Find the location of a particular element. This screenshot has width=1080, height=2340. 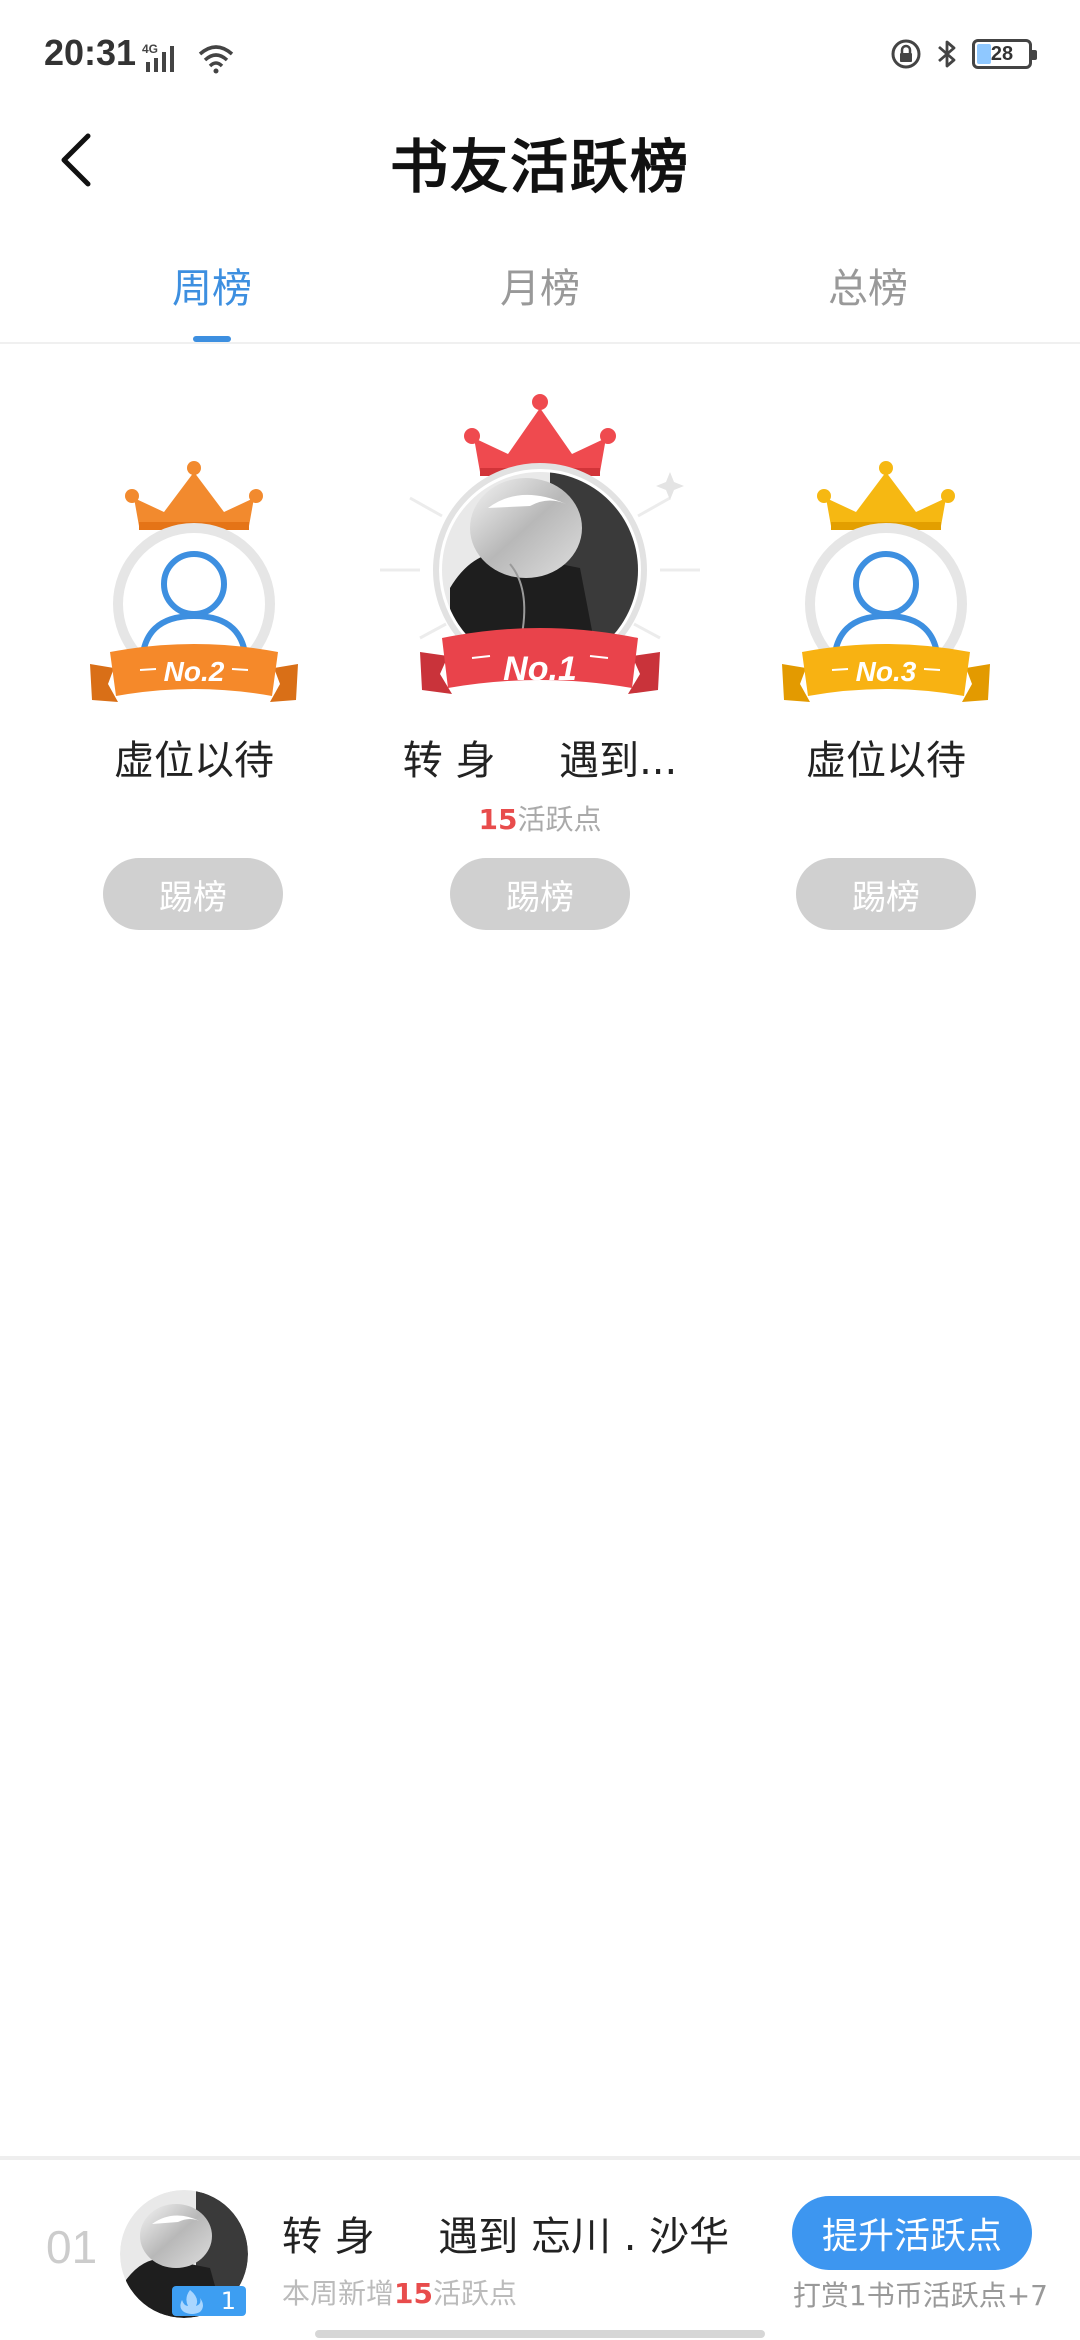

tab-monthly: 月榜 is located at coordinates (540, 285).